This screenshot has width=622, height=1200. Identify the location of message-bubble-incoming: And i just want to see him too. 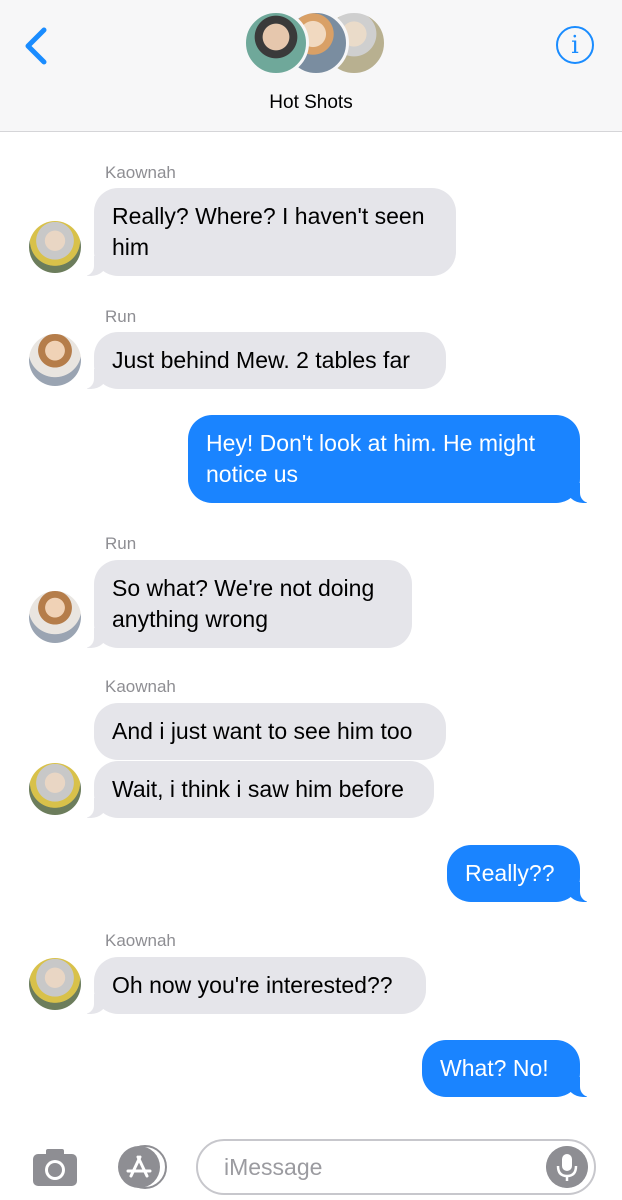
(270, 731).